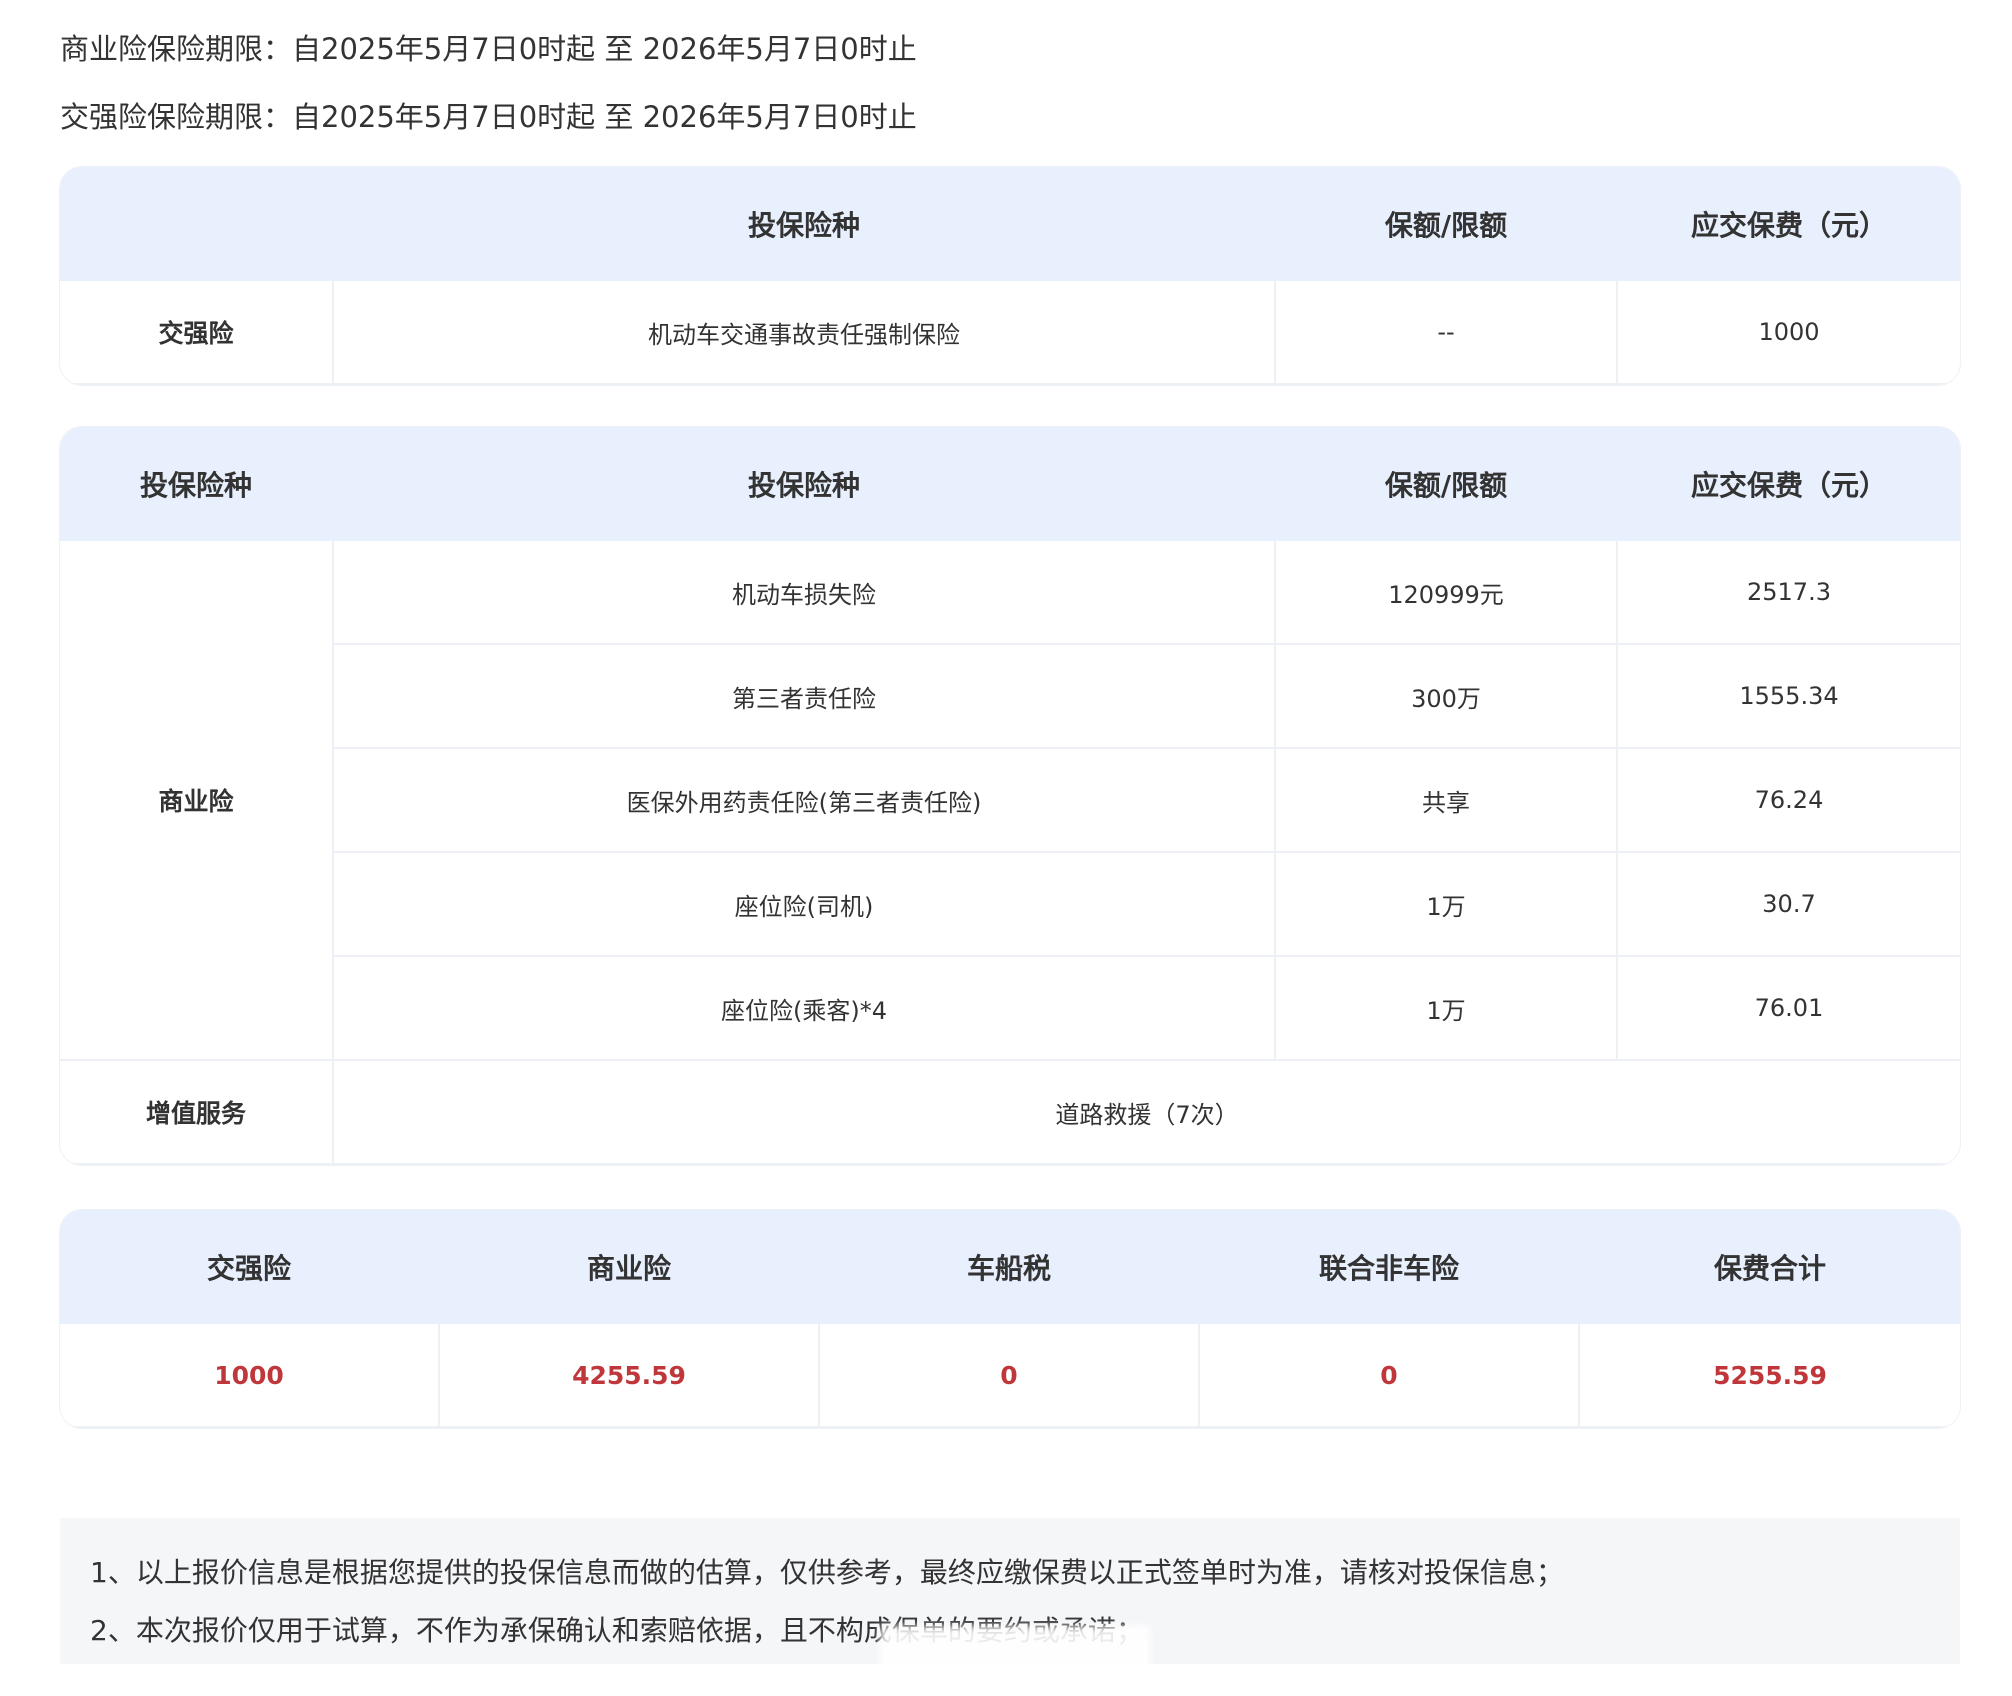 This screenshot has width=2012, height=1696. What do you see at coordinates (630, 1267) in the screenshot?
I see `header-cell-commercial: 商业险` at bounding box center [630, 1267].